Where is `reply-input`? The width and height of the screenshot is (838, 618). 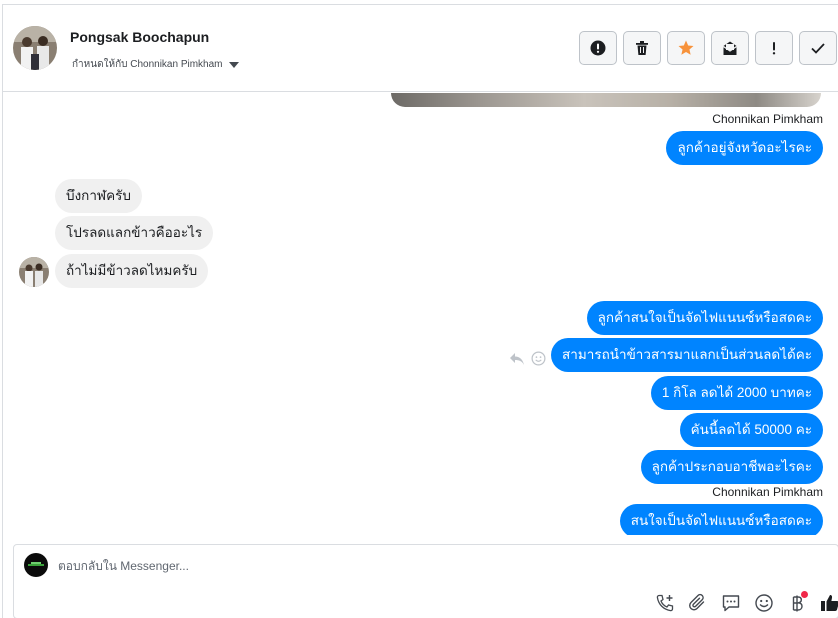 reply-input is located at coordinates (358, 566).